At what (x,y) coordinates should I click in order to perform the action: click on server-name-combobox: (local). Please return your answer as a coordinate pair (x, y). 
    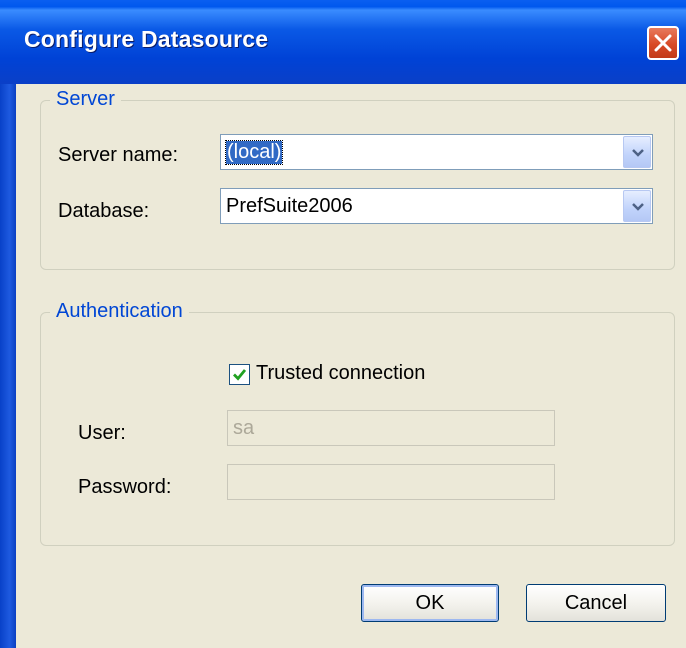
    Looking at the image, I should click on (436, 152).